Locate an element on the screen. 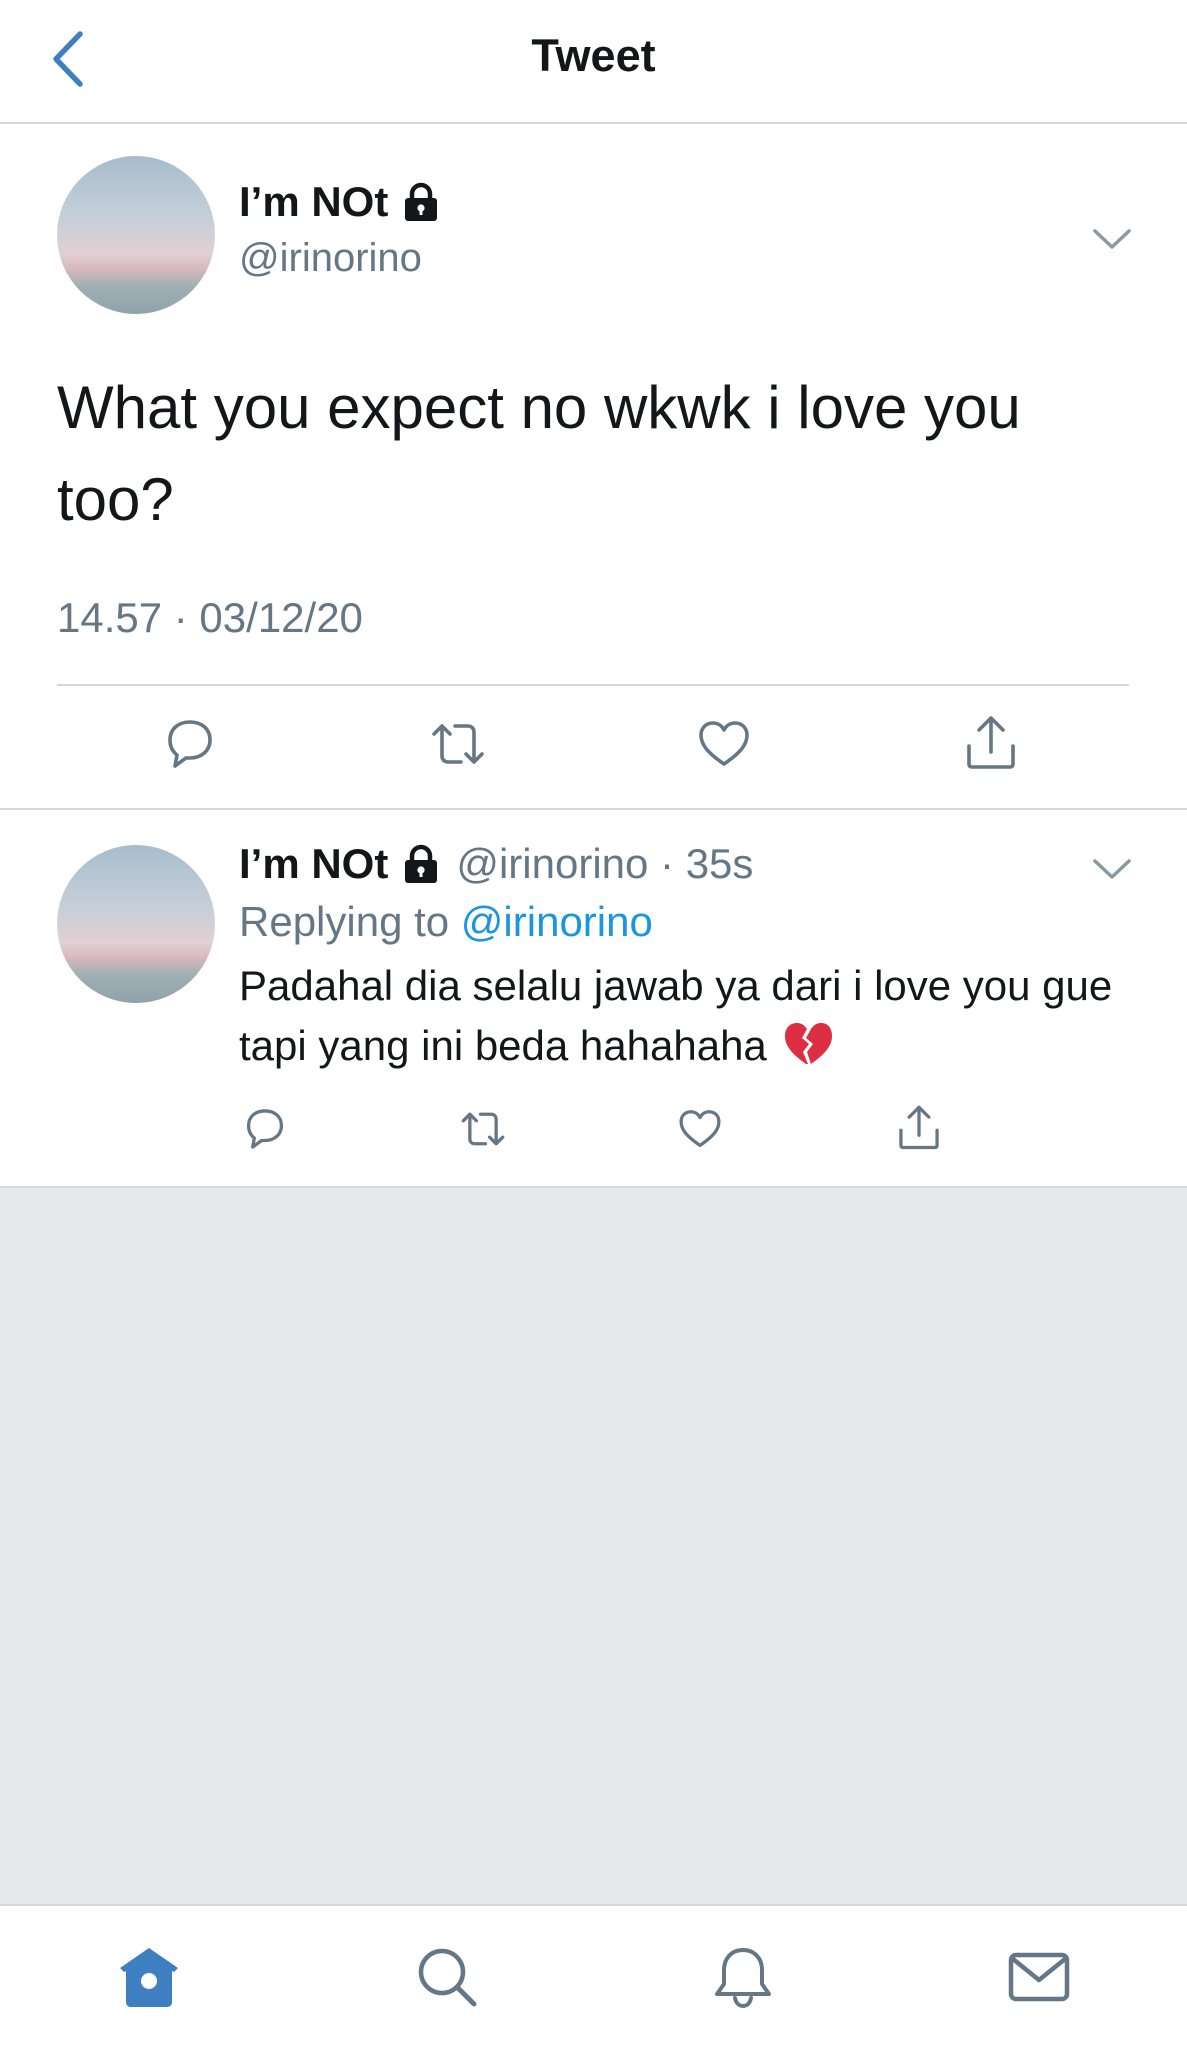 The height and width of the screenshot is (2050, 1187). top-bar: Tweet is located at coordinates (593, 62).